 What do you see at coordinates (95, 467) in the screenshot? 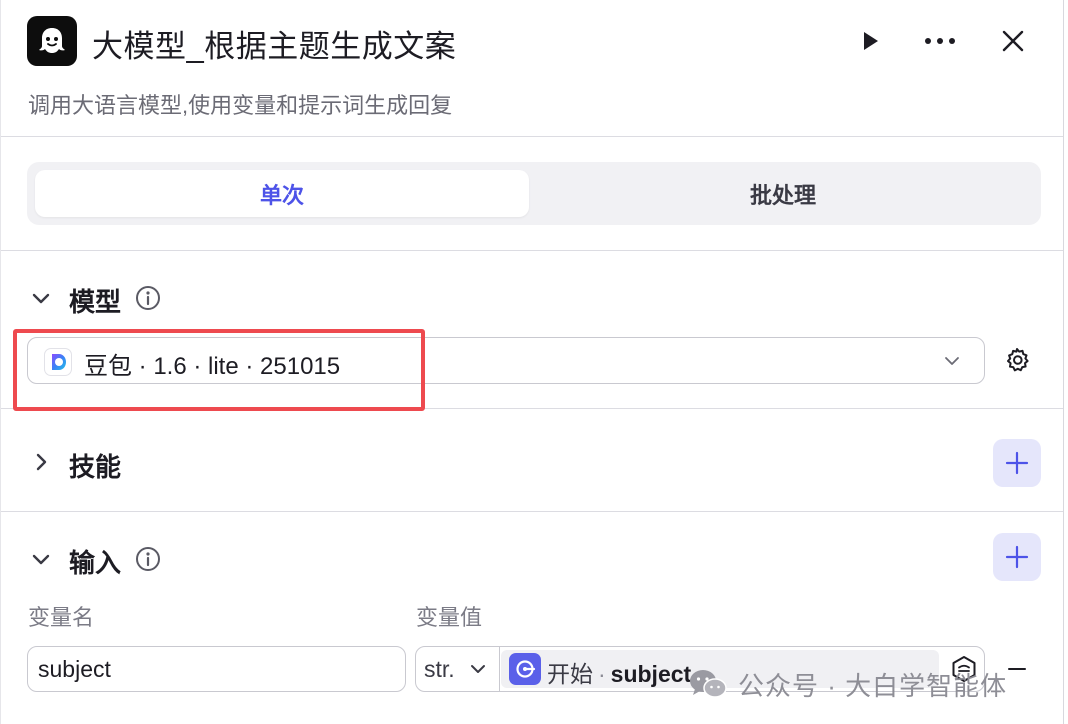
I see `skill-section-title: 技能` at bounding box center [95, 467].